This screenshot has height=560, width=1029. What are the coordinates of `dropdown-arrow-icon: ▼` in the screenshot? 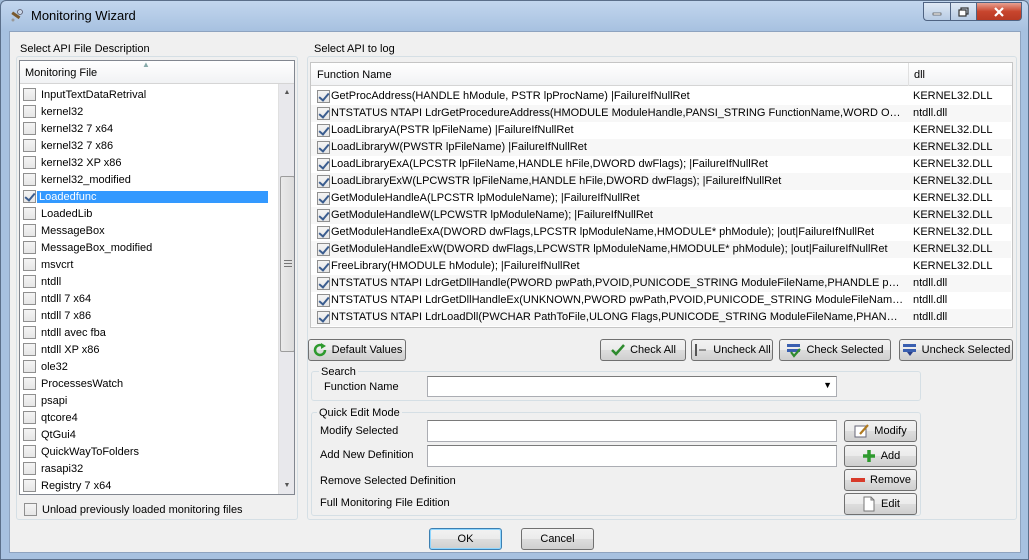 It's located at (827, 385).